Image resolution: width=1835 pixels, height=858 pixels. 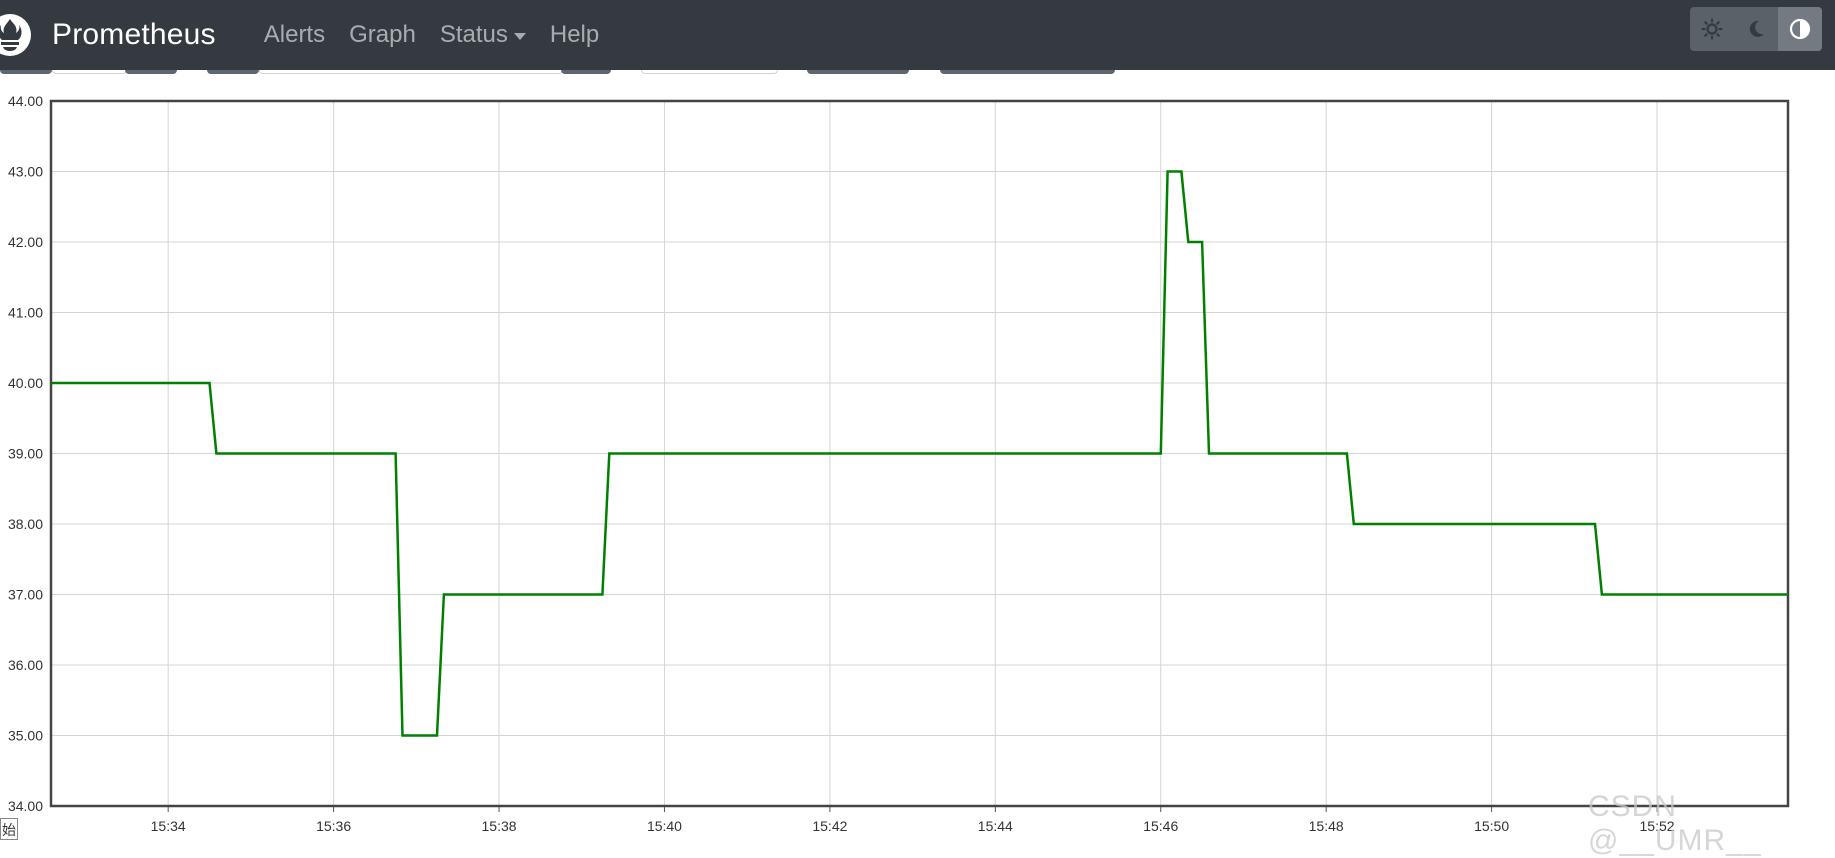 I want to click on x-tick-label: 15:36, so click(x=333, y=826).